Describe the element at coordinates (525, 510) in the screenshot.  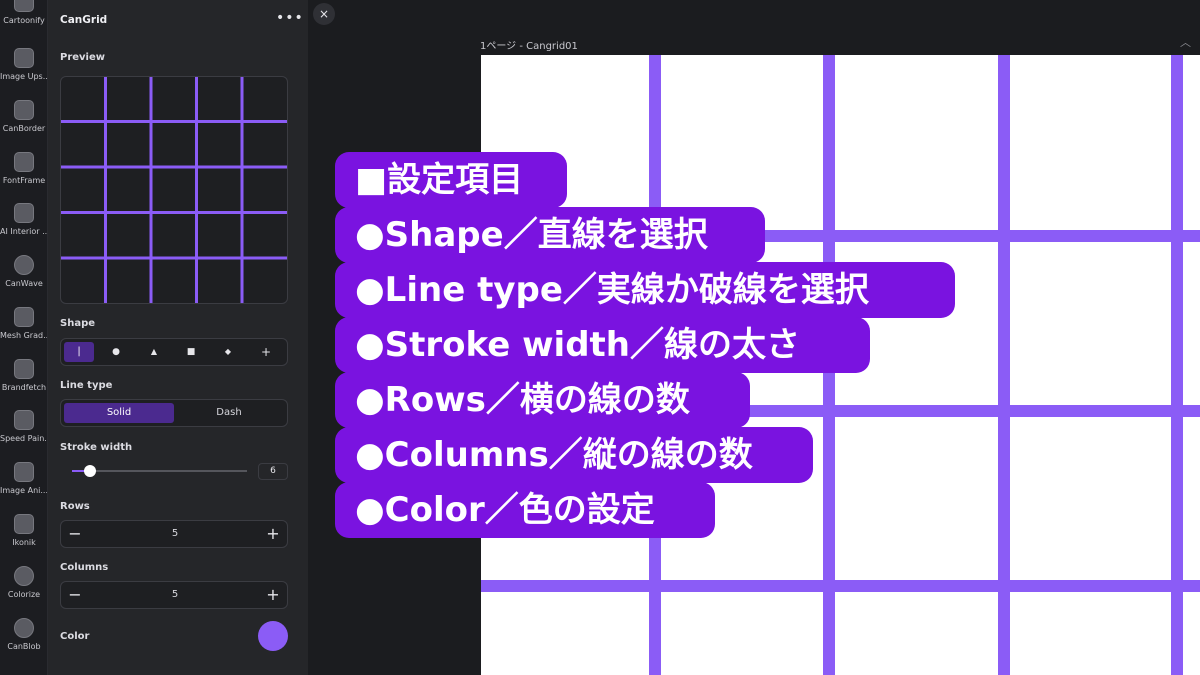
I see `callout-line-color: ●Color／色の設定` at that location.